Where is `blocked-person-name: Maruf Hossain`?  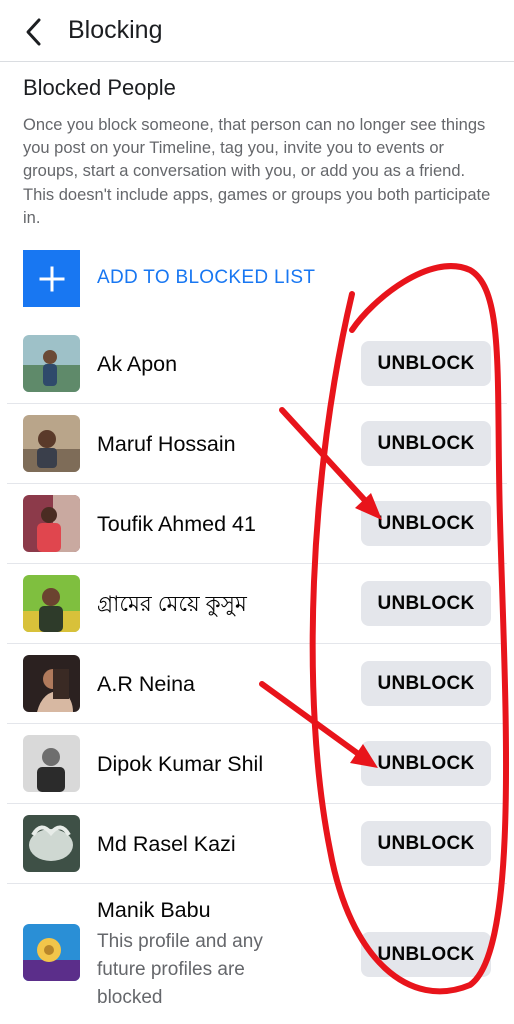
blocked-person-name: Maruf Hossain is located at coordinates (166, 444).